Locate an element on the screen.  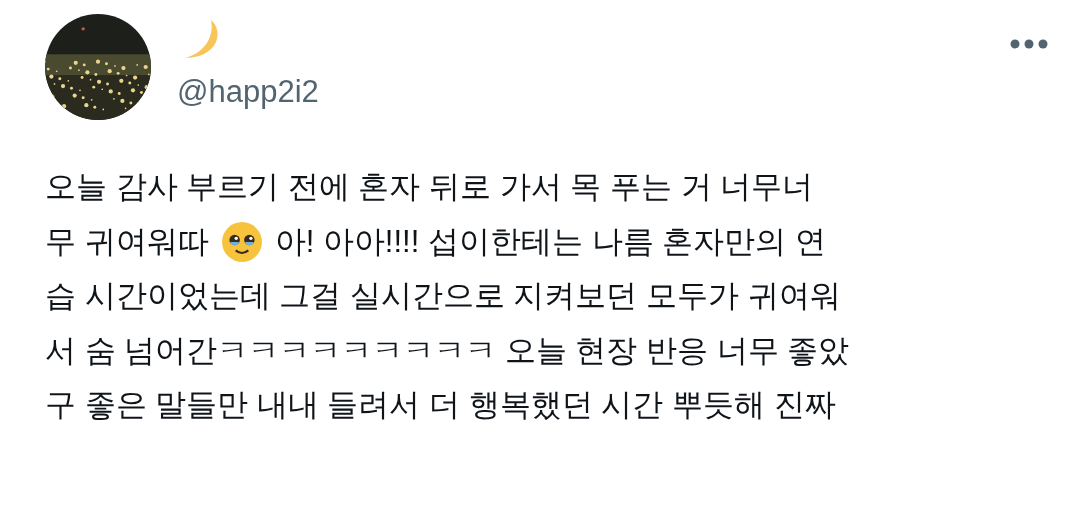
post-text: 구 좋은 말들만 내내 들려서 더 행복했던 시간 뿌듯해 진짜 is located at coordinates (440, 405).